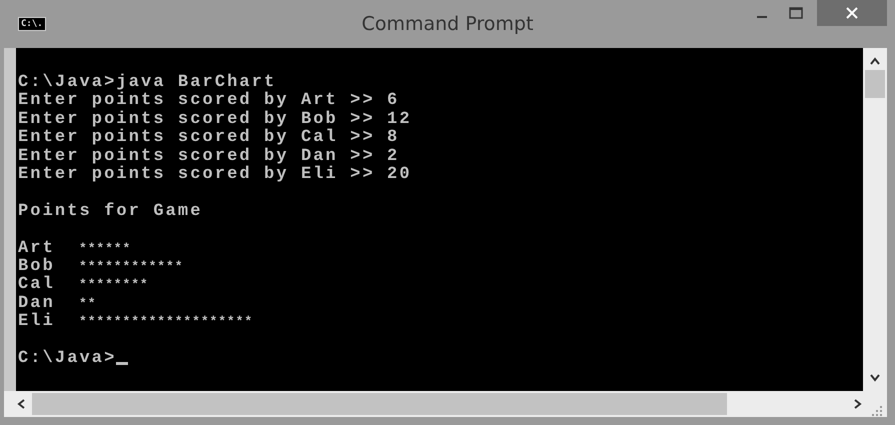 The image size is (895, 425). I want to click on asterisk-text: **, so click(87, 303).